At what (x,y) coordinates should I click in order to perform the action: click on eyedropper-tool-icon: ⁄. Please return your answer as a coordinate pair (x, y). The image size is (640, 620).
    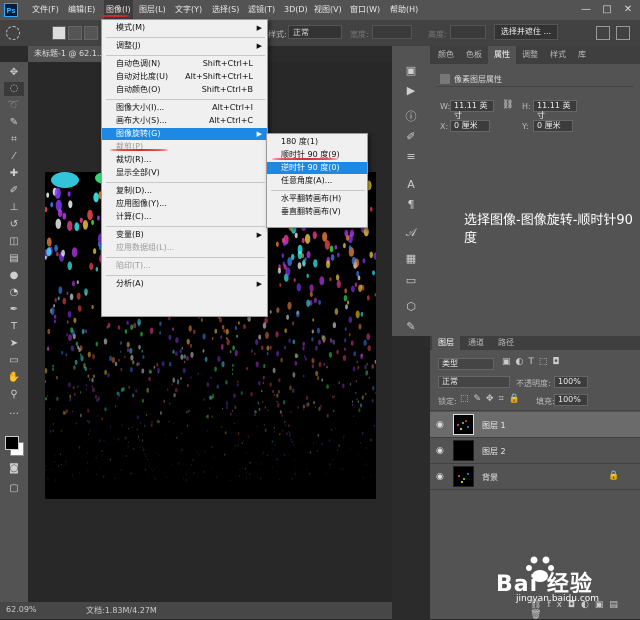
    Looking at the image, I should click on (14, 157).